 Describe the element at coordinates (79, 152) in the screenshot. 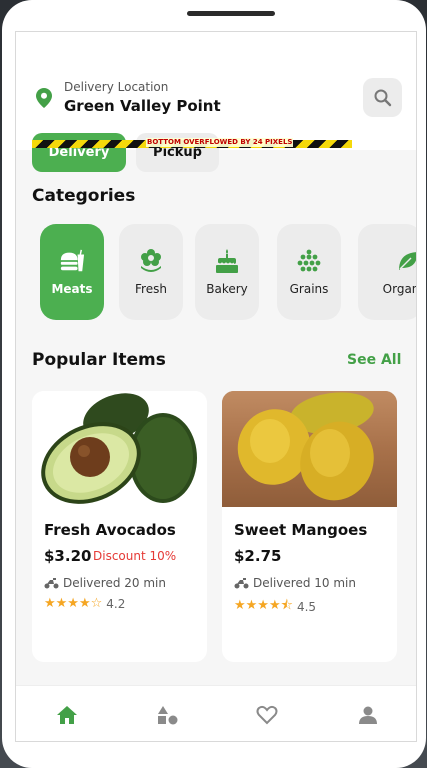

I see `tab-delivery: Delivery` at that location.